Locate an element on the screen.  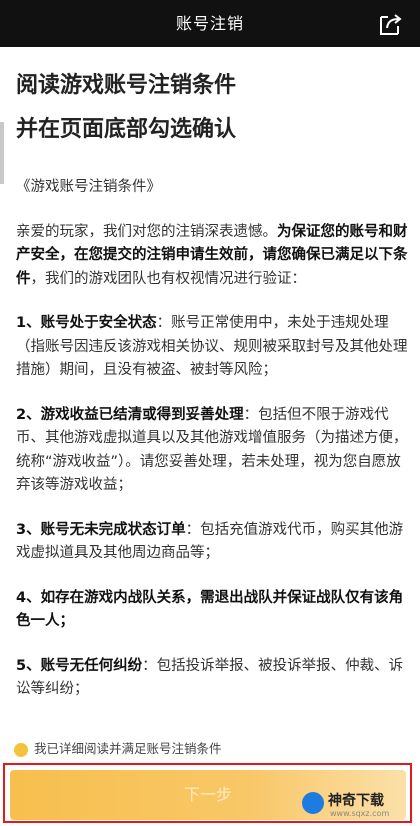
page-title: 账号注销 is located at coordinates (209, 23).